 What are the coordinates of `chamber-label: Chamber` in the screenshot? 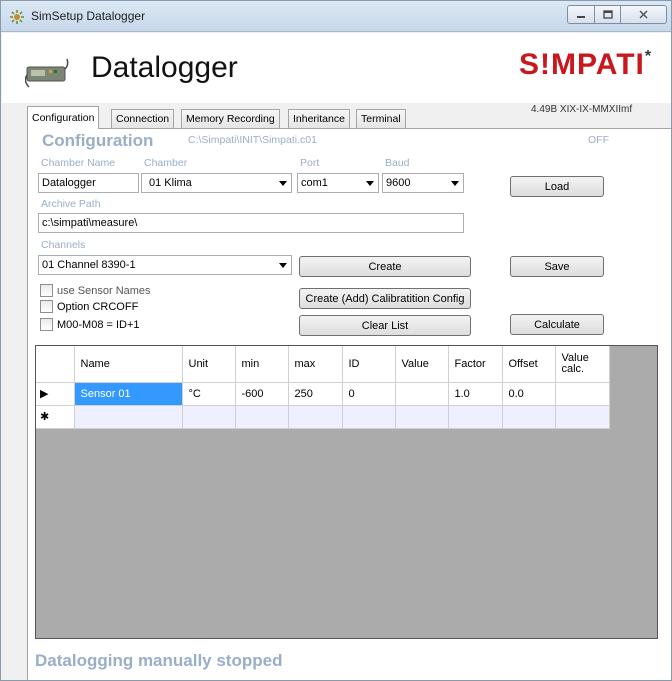 It's located at (166, 163).